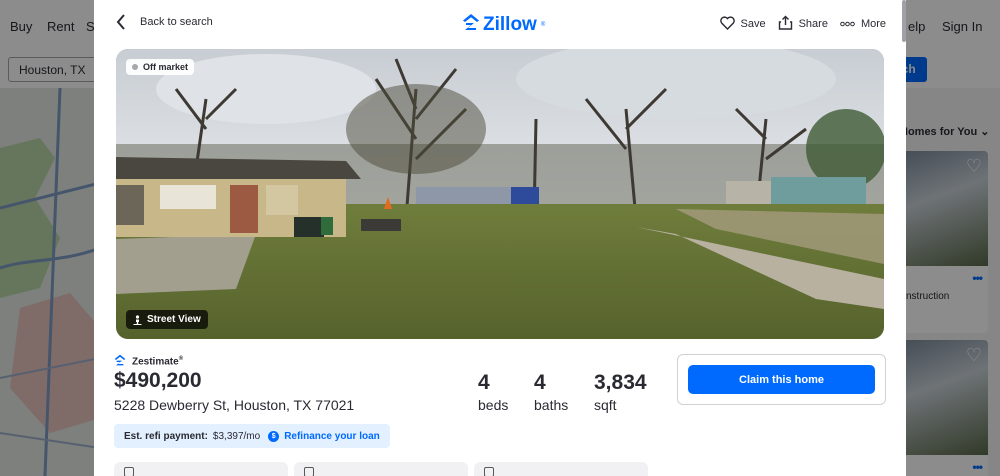 Image resolution: width=1000 pixels, height=476 pixels. I want to click on more-button: More, so click(863, 24).